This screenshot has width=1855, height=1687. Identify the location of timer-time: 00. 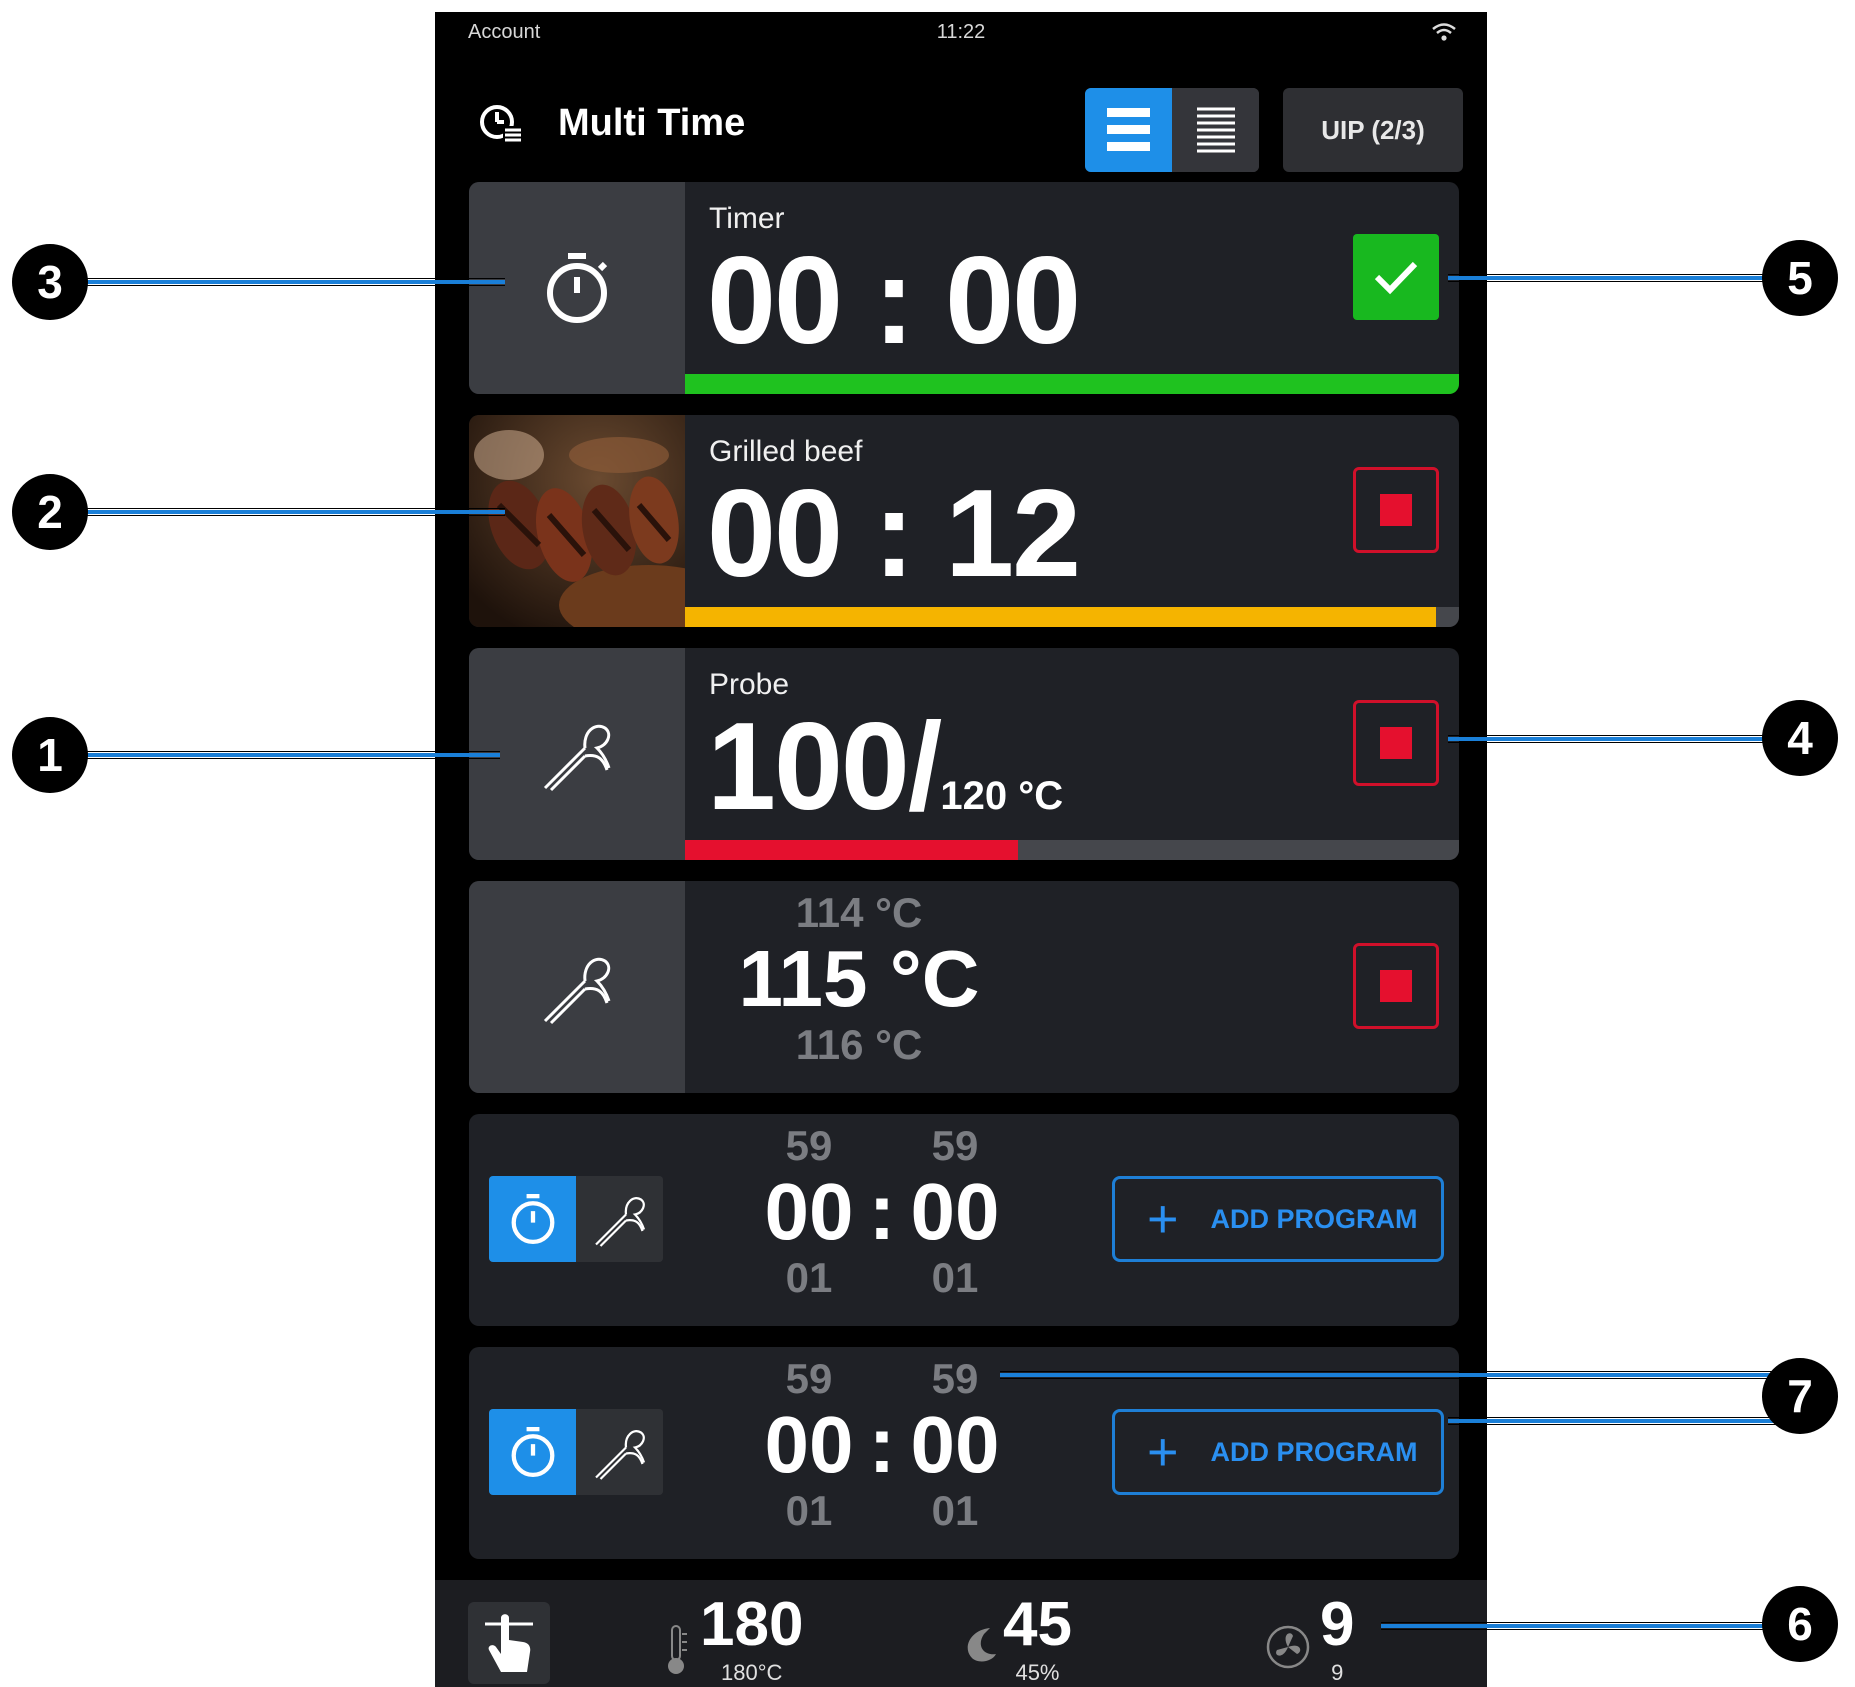
(894, 301).